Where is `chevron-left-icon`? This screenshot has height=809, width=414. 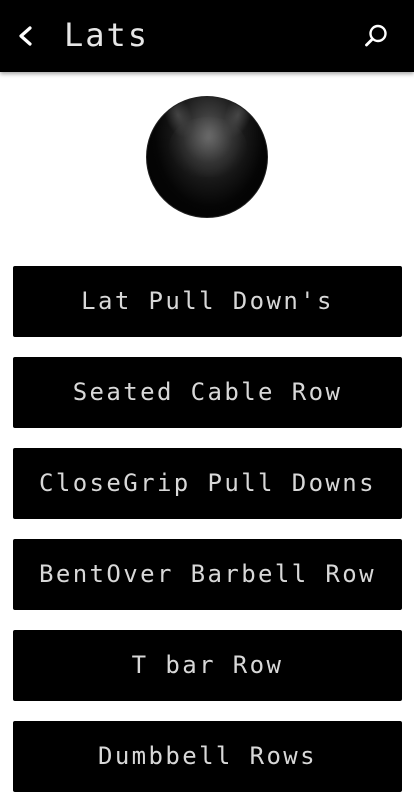 chevron-left-icon is located at coordinates (25, 36).